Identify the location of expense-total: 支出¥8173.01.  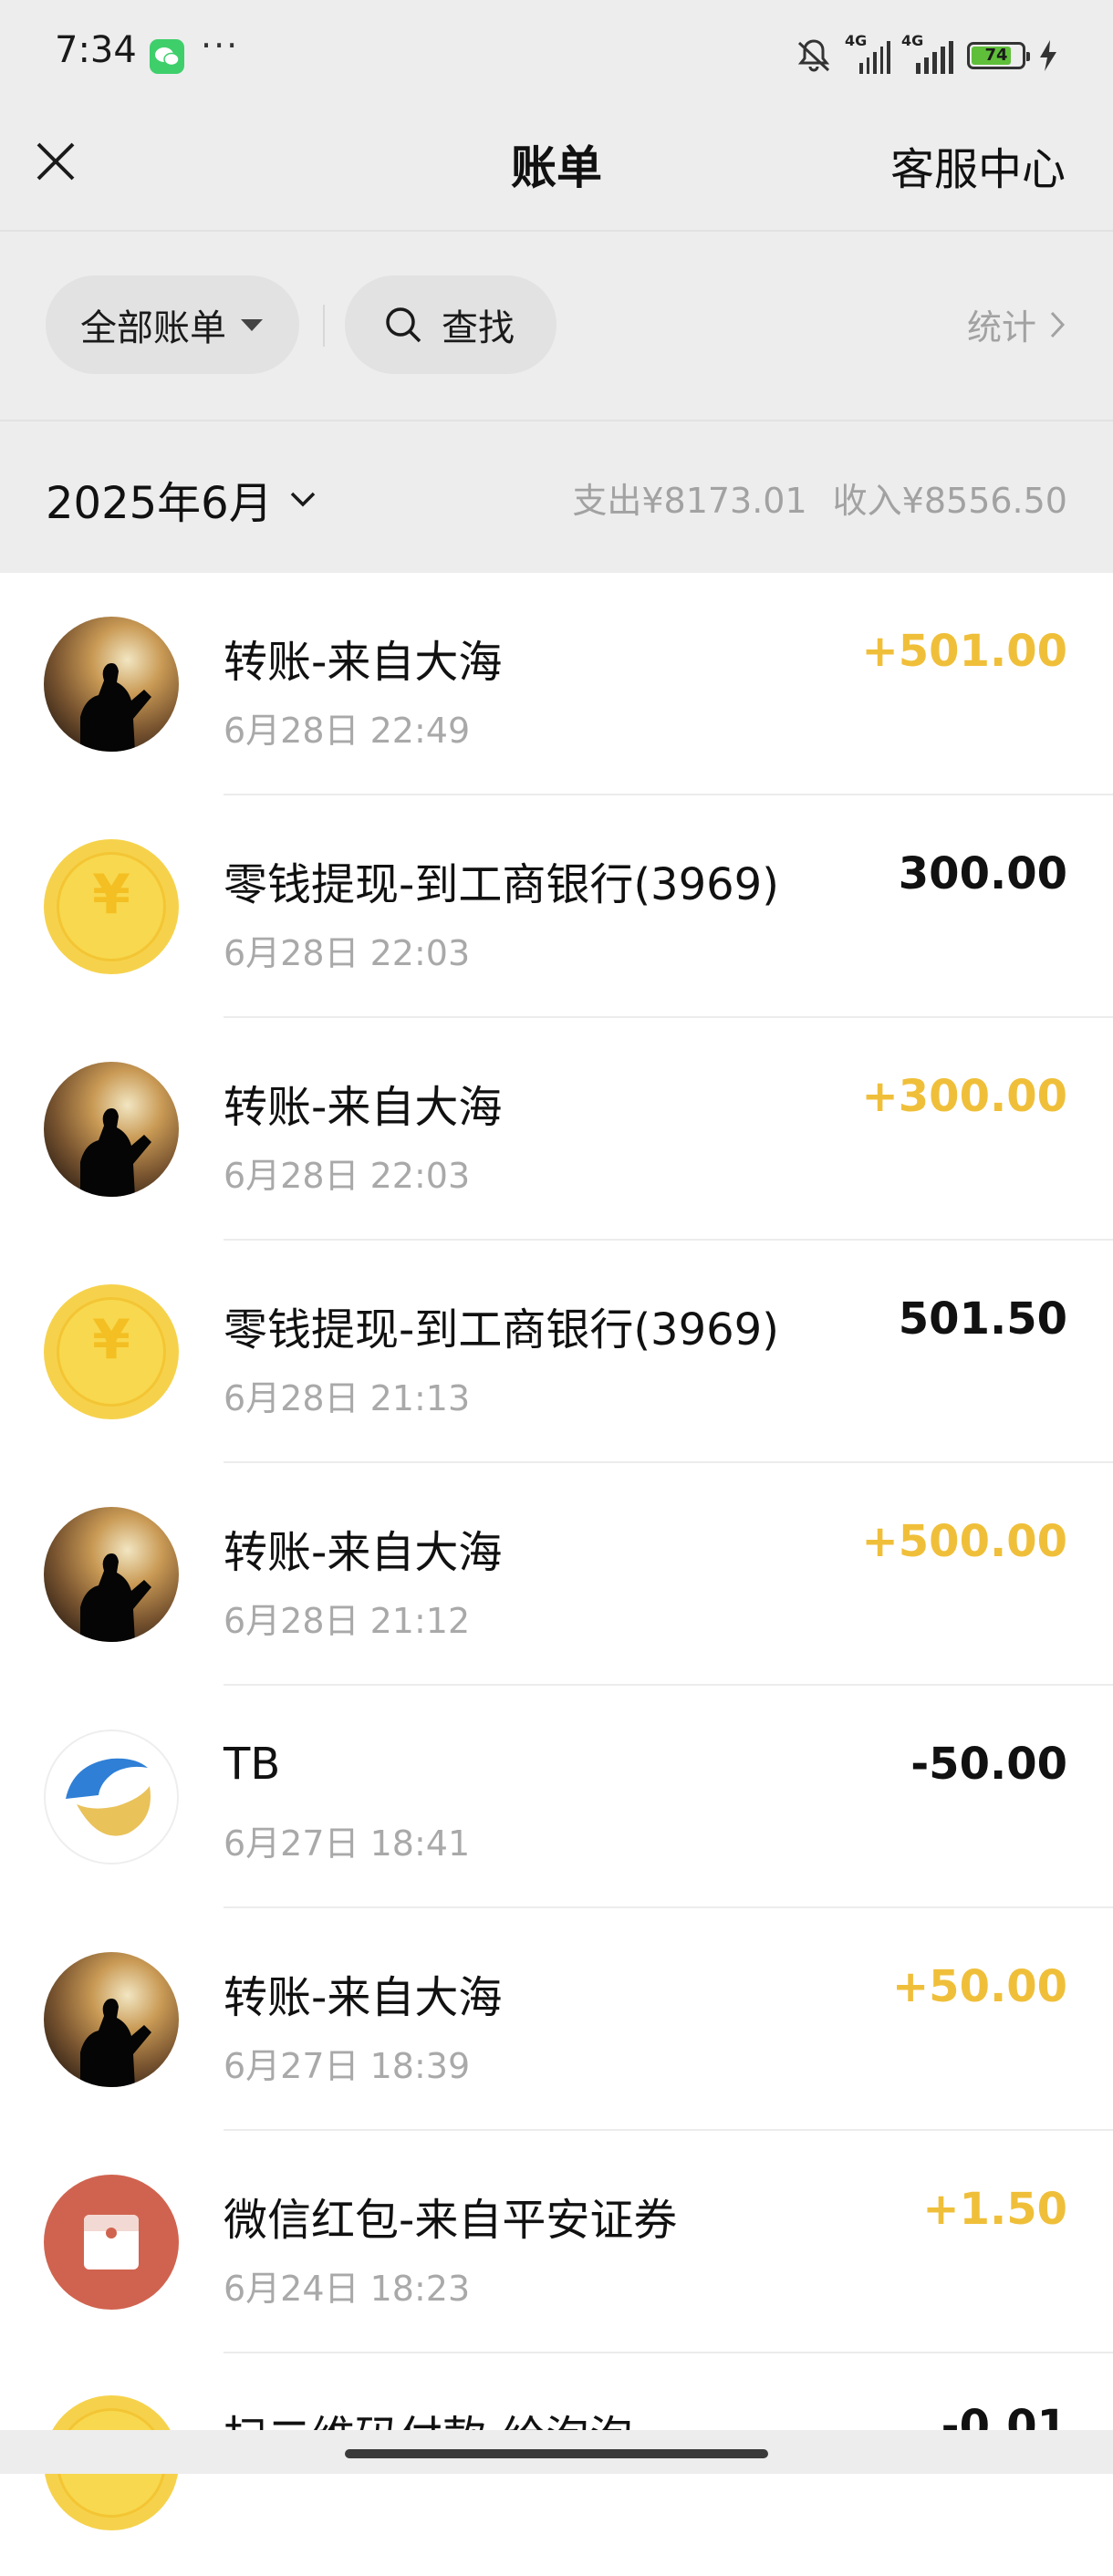
(689, 501).